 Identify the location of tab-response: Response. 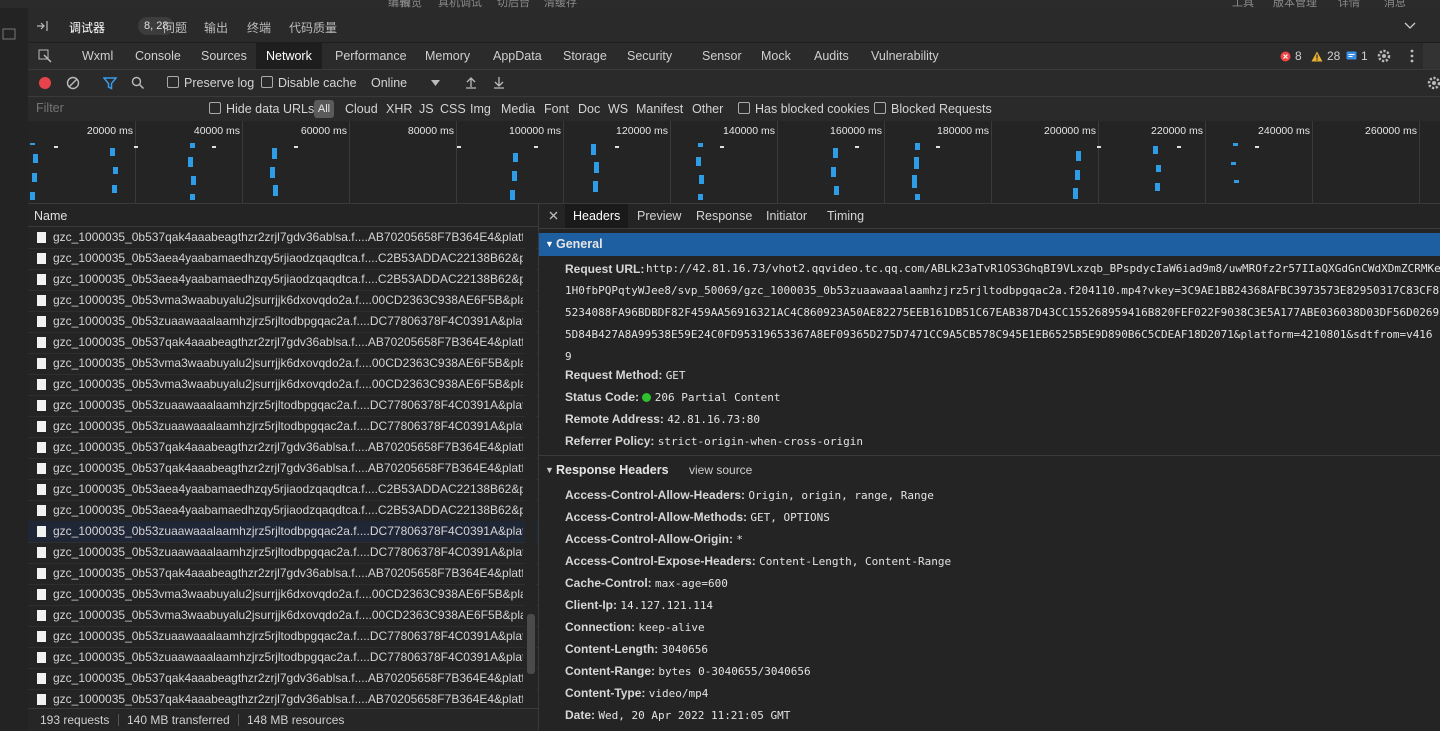
(724, 216).